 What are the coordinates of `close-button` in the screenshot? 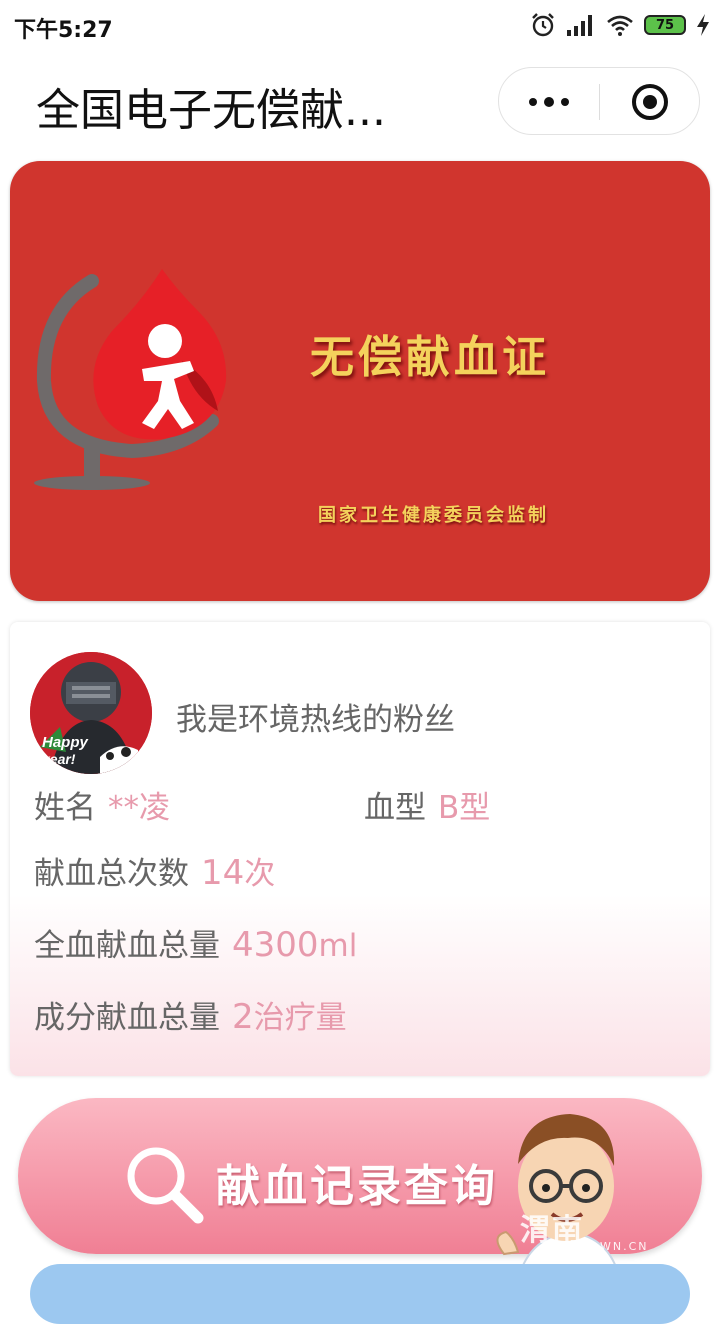 It's located at (650, 102).